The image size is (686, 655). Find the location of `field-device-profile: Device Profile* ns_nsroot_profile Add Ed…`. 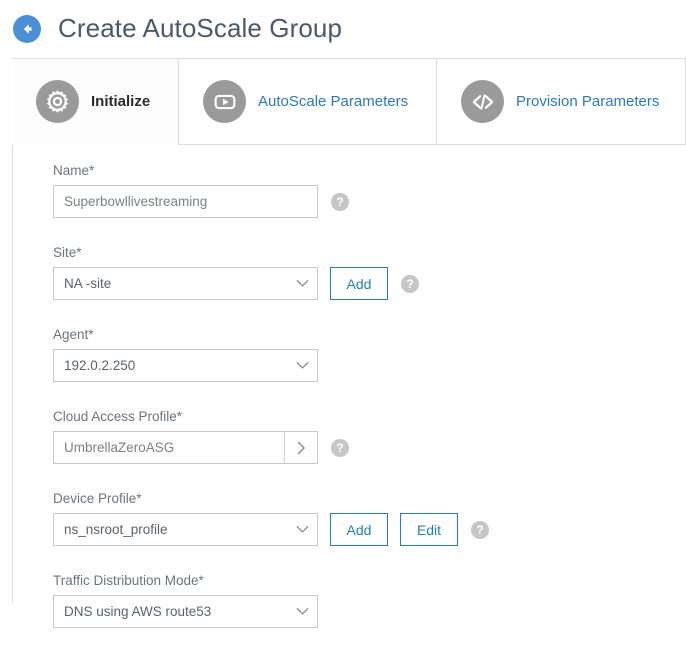

field-device-profile: Device Profile* ns_nsroot_profile Add Ed… is located at coordinates (363, 518).